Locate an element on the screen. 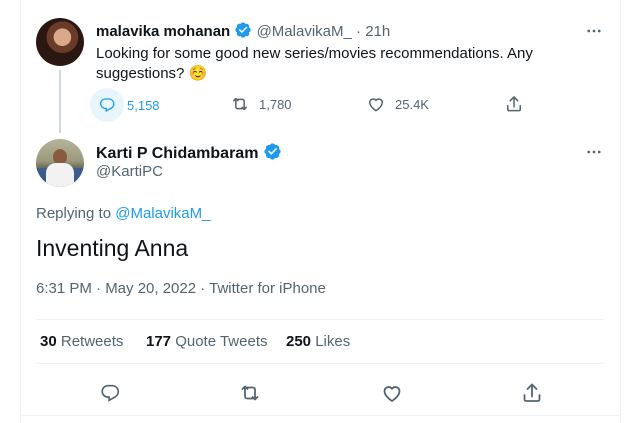 The image size is (634, 423). reply-button is located at coordinates (110, 393).